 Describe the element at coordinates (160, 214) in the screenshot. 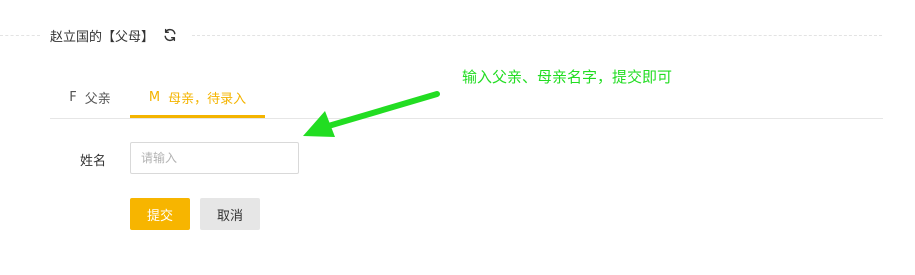

I see `submit-button: 提交` at that location.